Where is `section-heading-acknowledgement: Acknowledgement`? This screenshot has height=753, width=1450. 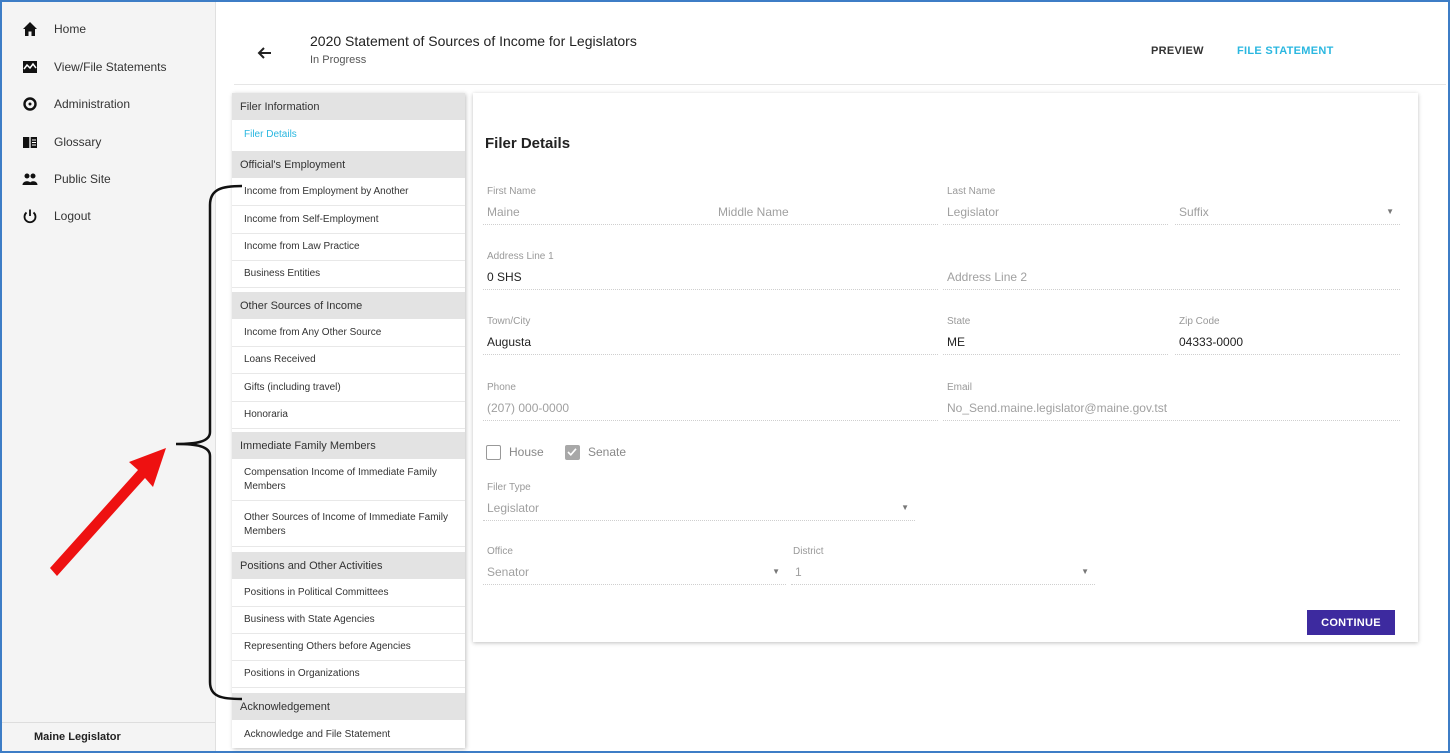
section-heading-acknowledgement: Acknowledgement is located at coordinates (348, 706).